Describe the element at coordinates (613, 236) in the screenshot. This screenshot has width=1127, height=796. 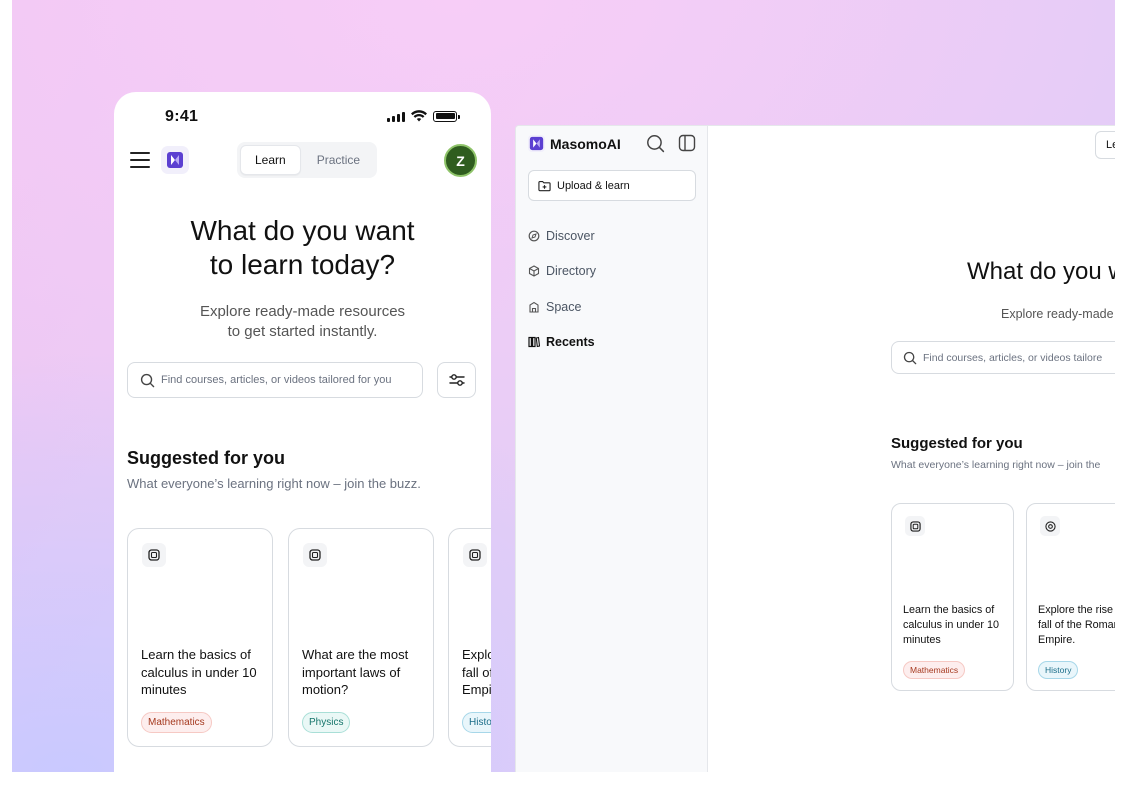
I see `sidebar-item-discover: Discover` at that location.